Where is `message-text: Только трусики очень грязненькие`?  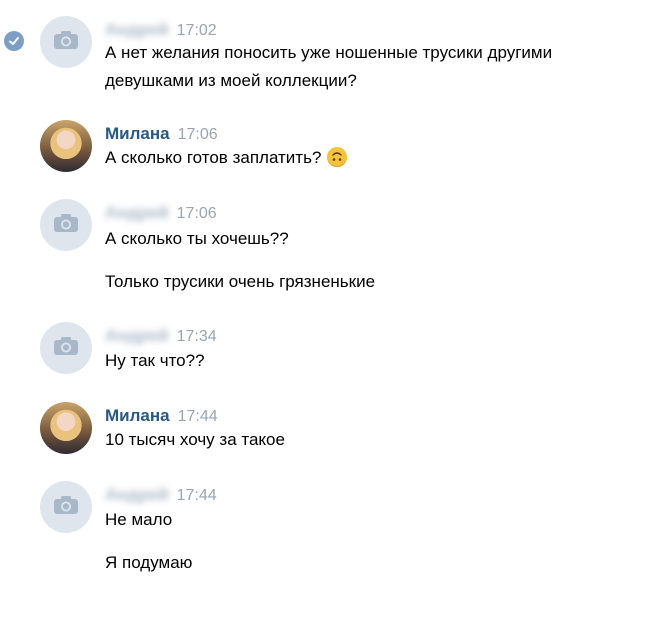
message-text: Только трусики очень грязненькие is located at coordinates (240, 281).